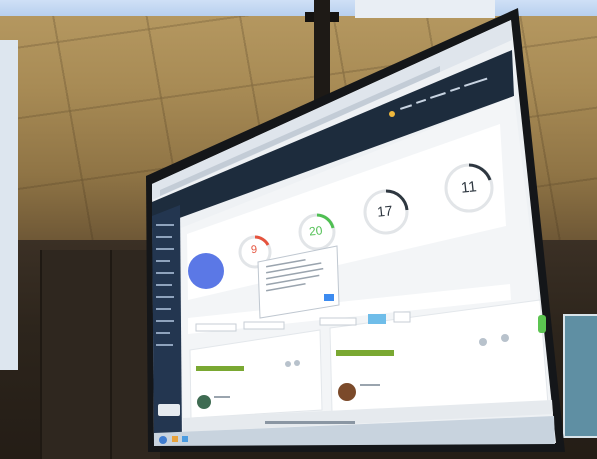 The width and height of the screenshot is (597, 459). I want to click on card-right-avatar, so click(347, 392).